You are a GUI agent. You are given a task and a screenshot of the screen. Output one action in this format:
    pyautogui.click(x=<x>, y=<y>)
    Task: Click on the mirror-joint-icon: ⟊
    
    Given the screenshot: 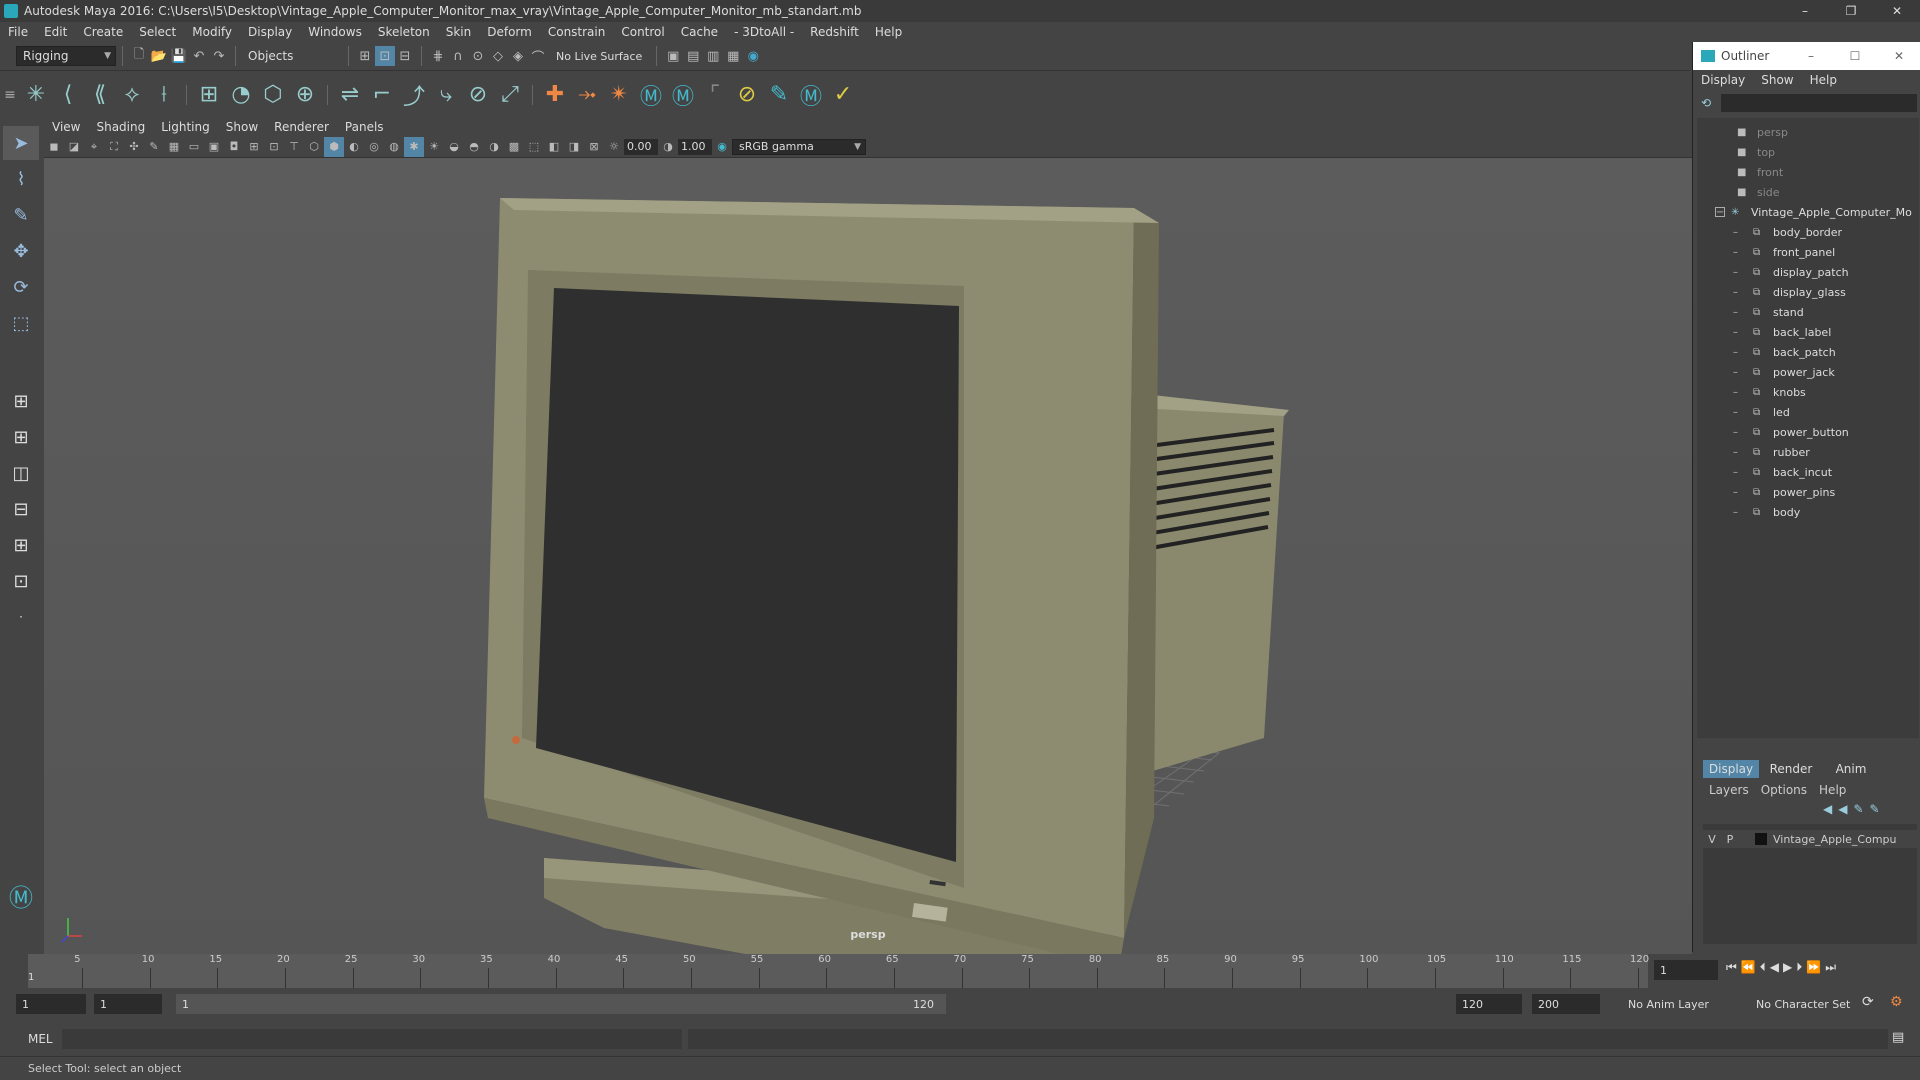 What is the action you would take?
    pyautogui.click(x=164, y=95)
    